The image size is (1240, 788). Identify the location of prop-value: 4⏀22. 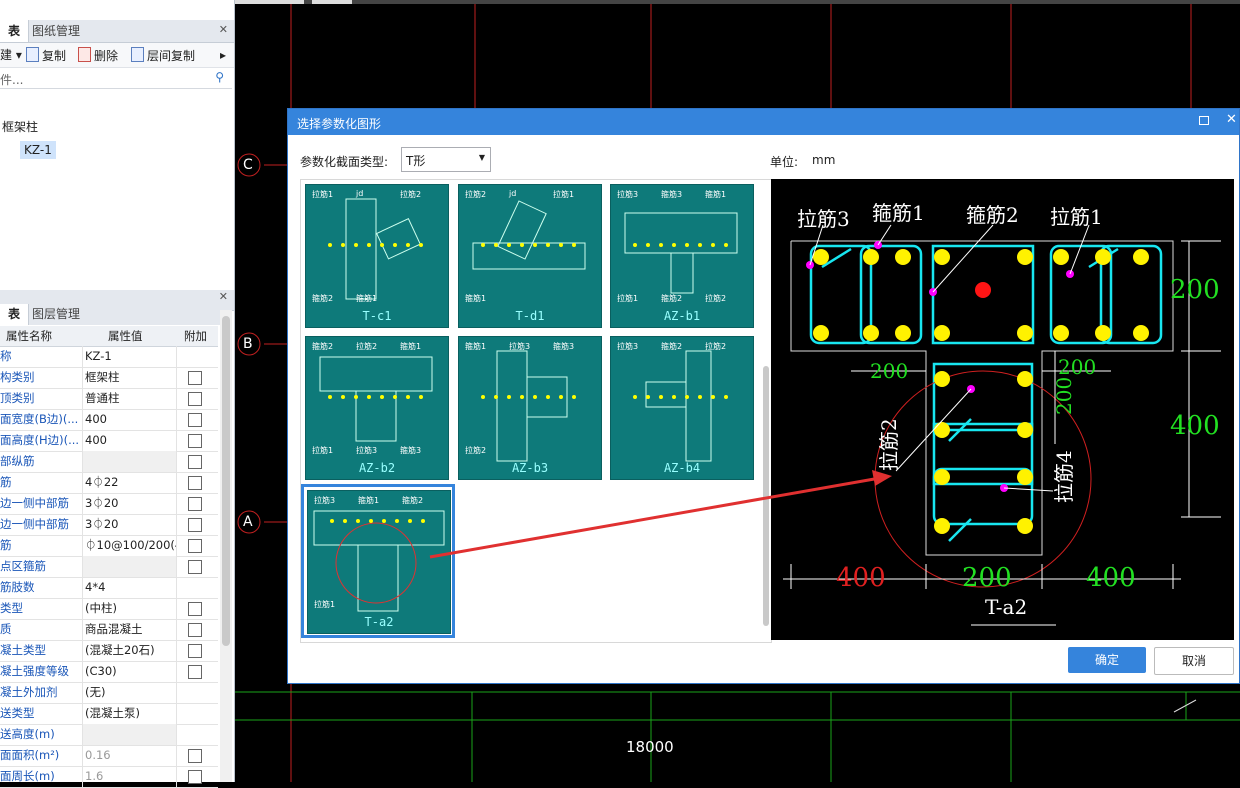
(129, 482).